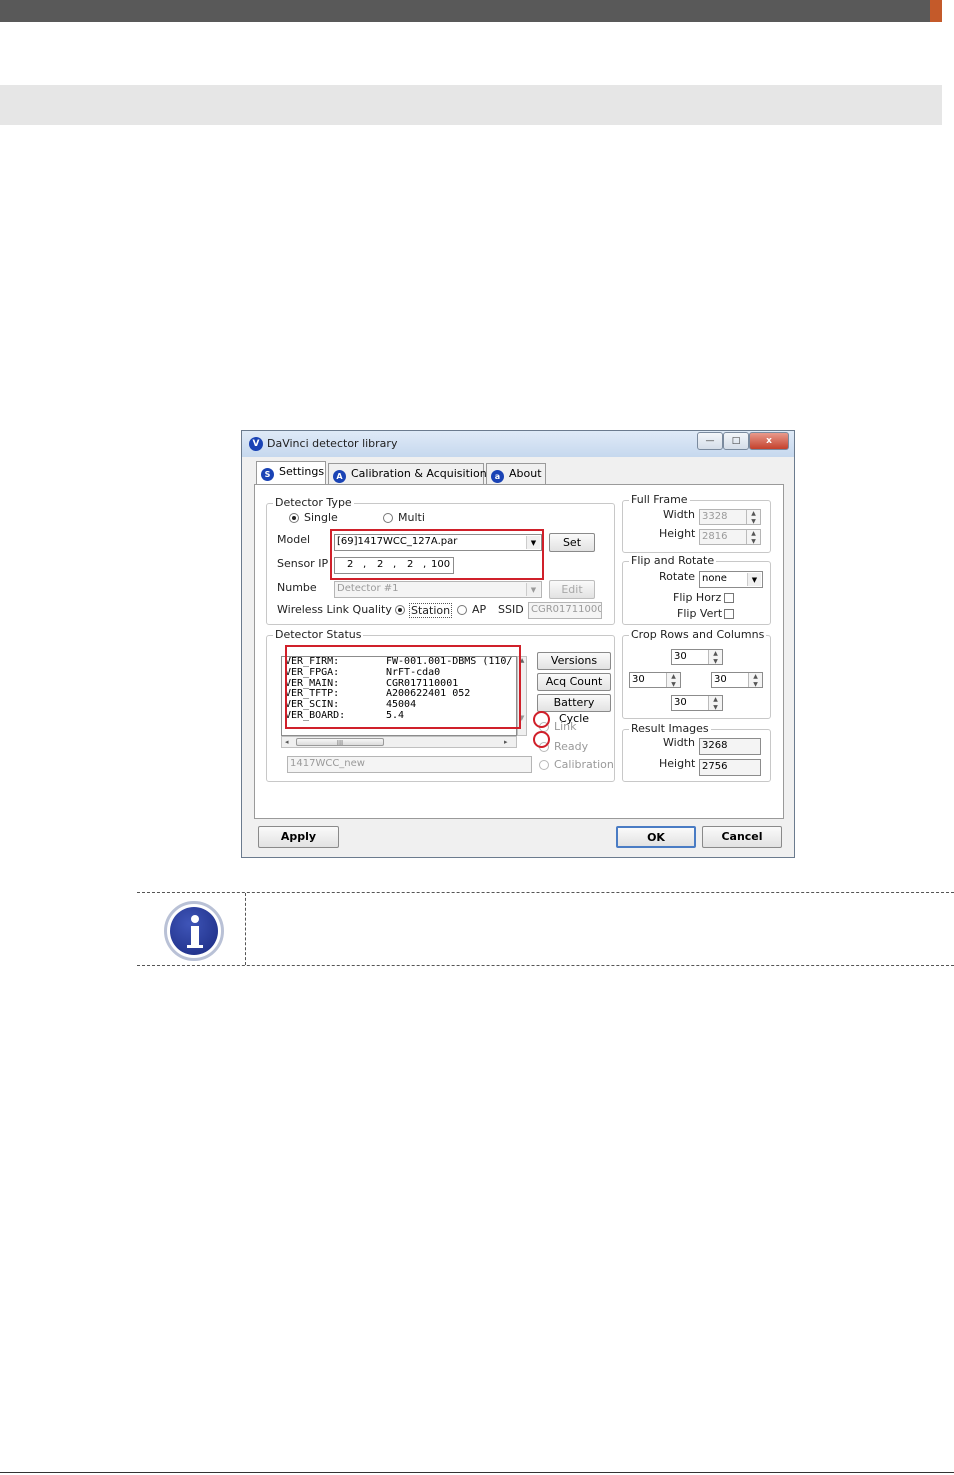  What do you see at coordinates (574, 661) in the screenshot?
I see `versions-button: Versions` at bounding box center [574, 661].